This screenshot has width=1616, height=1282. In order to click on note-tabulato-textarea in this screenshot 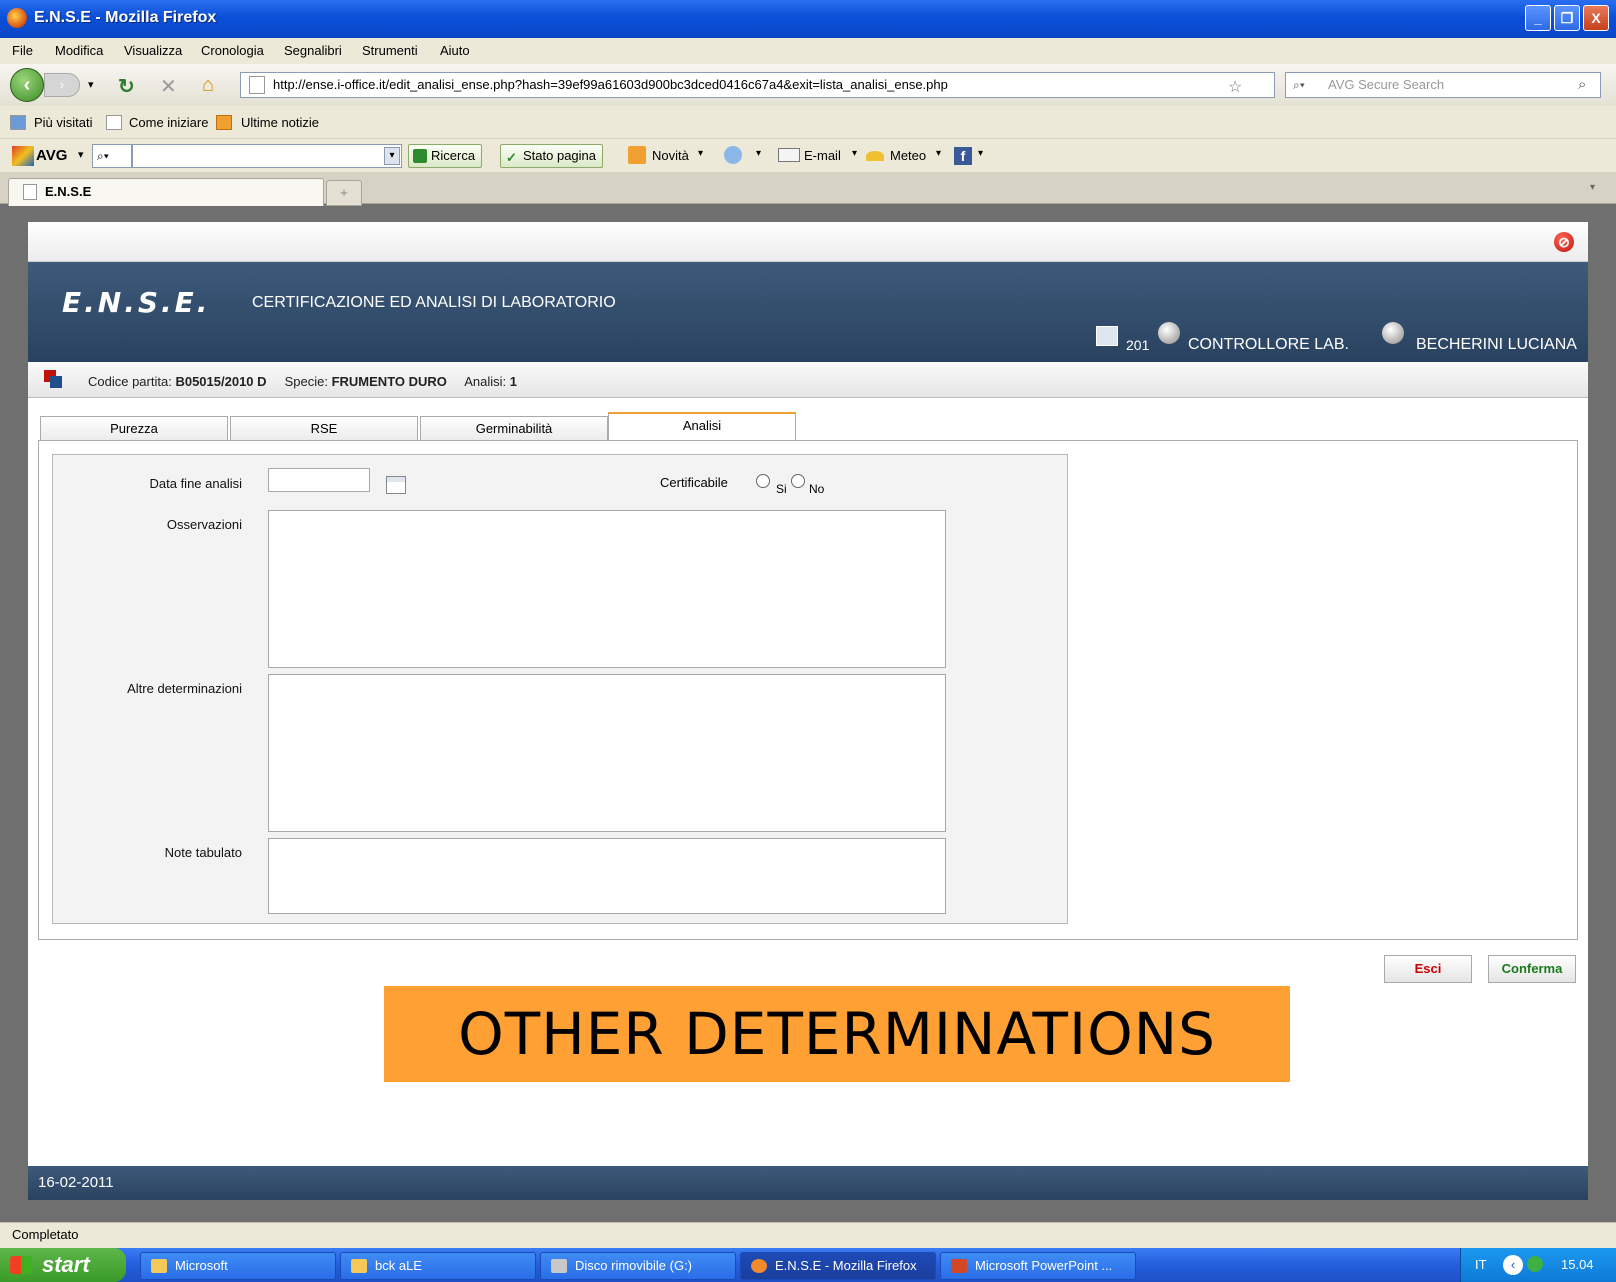, I will do `click(607, 876)`.